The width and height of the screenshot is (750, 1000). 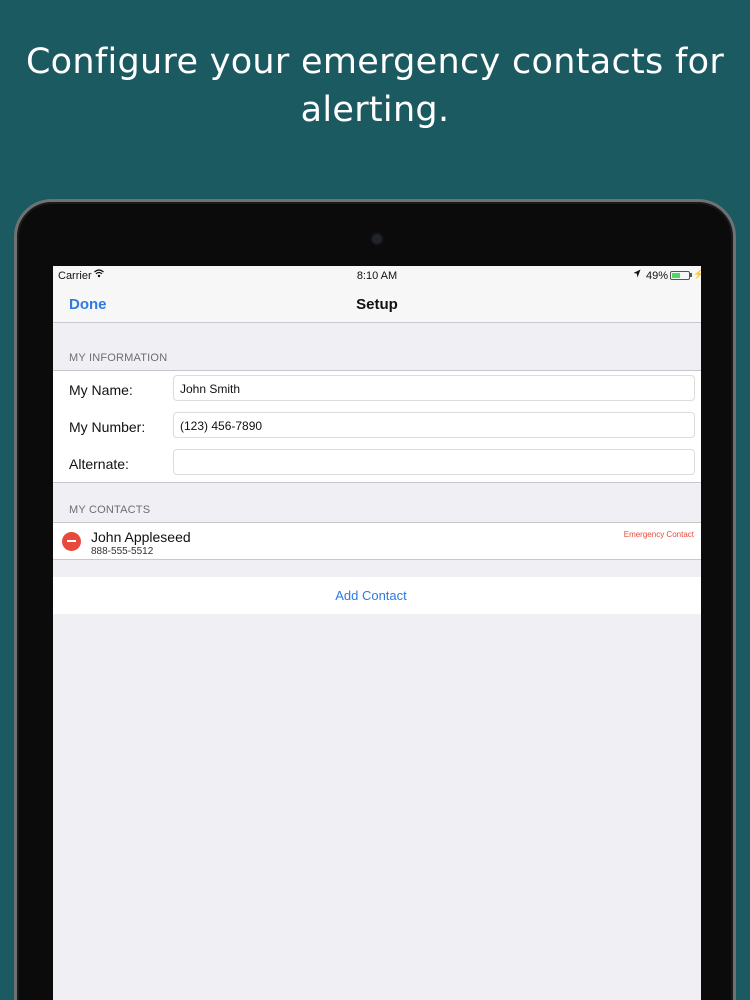 I want to click on status-time: 8:10 AM, so click(x=377, y=276).